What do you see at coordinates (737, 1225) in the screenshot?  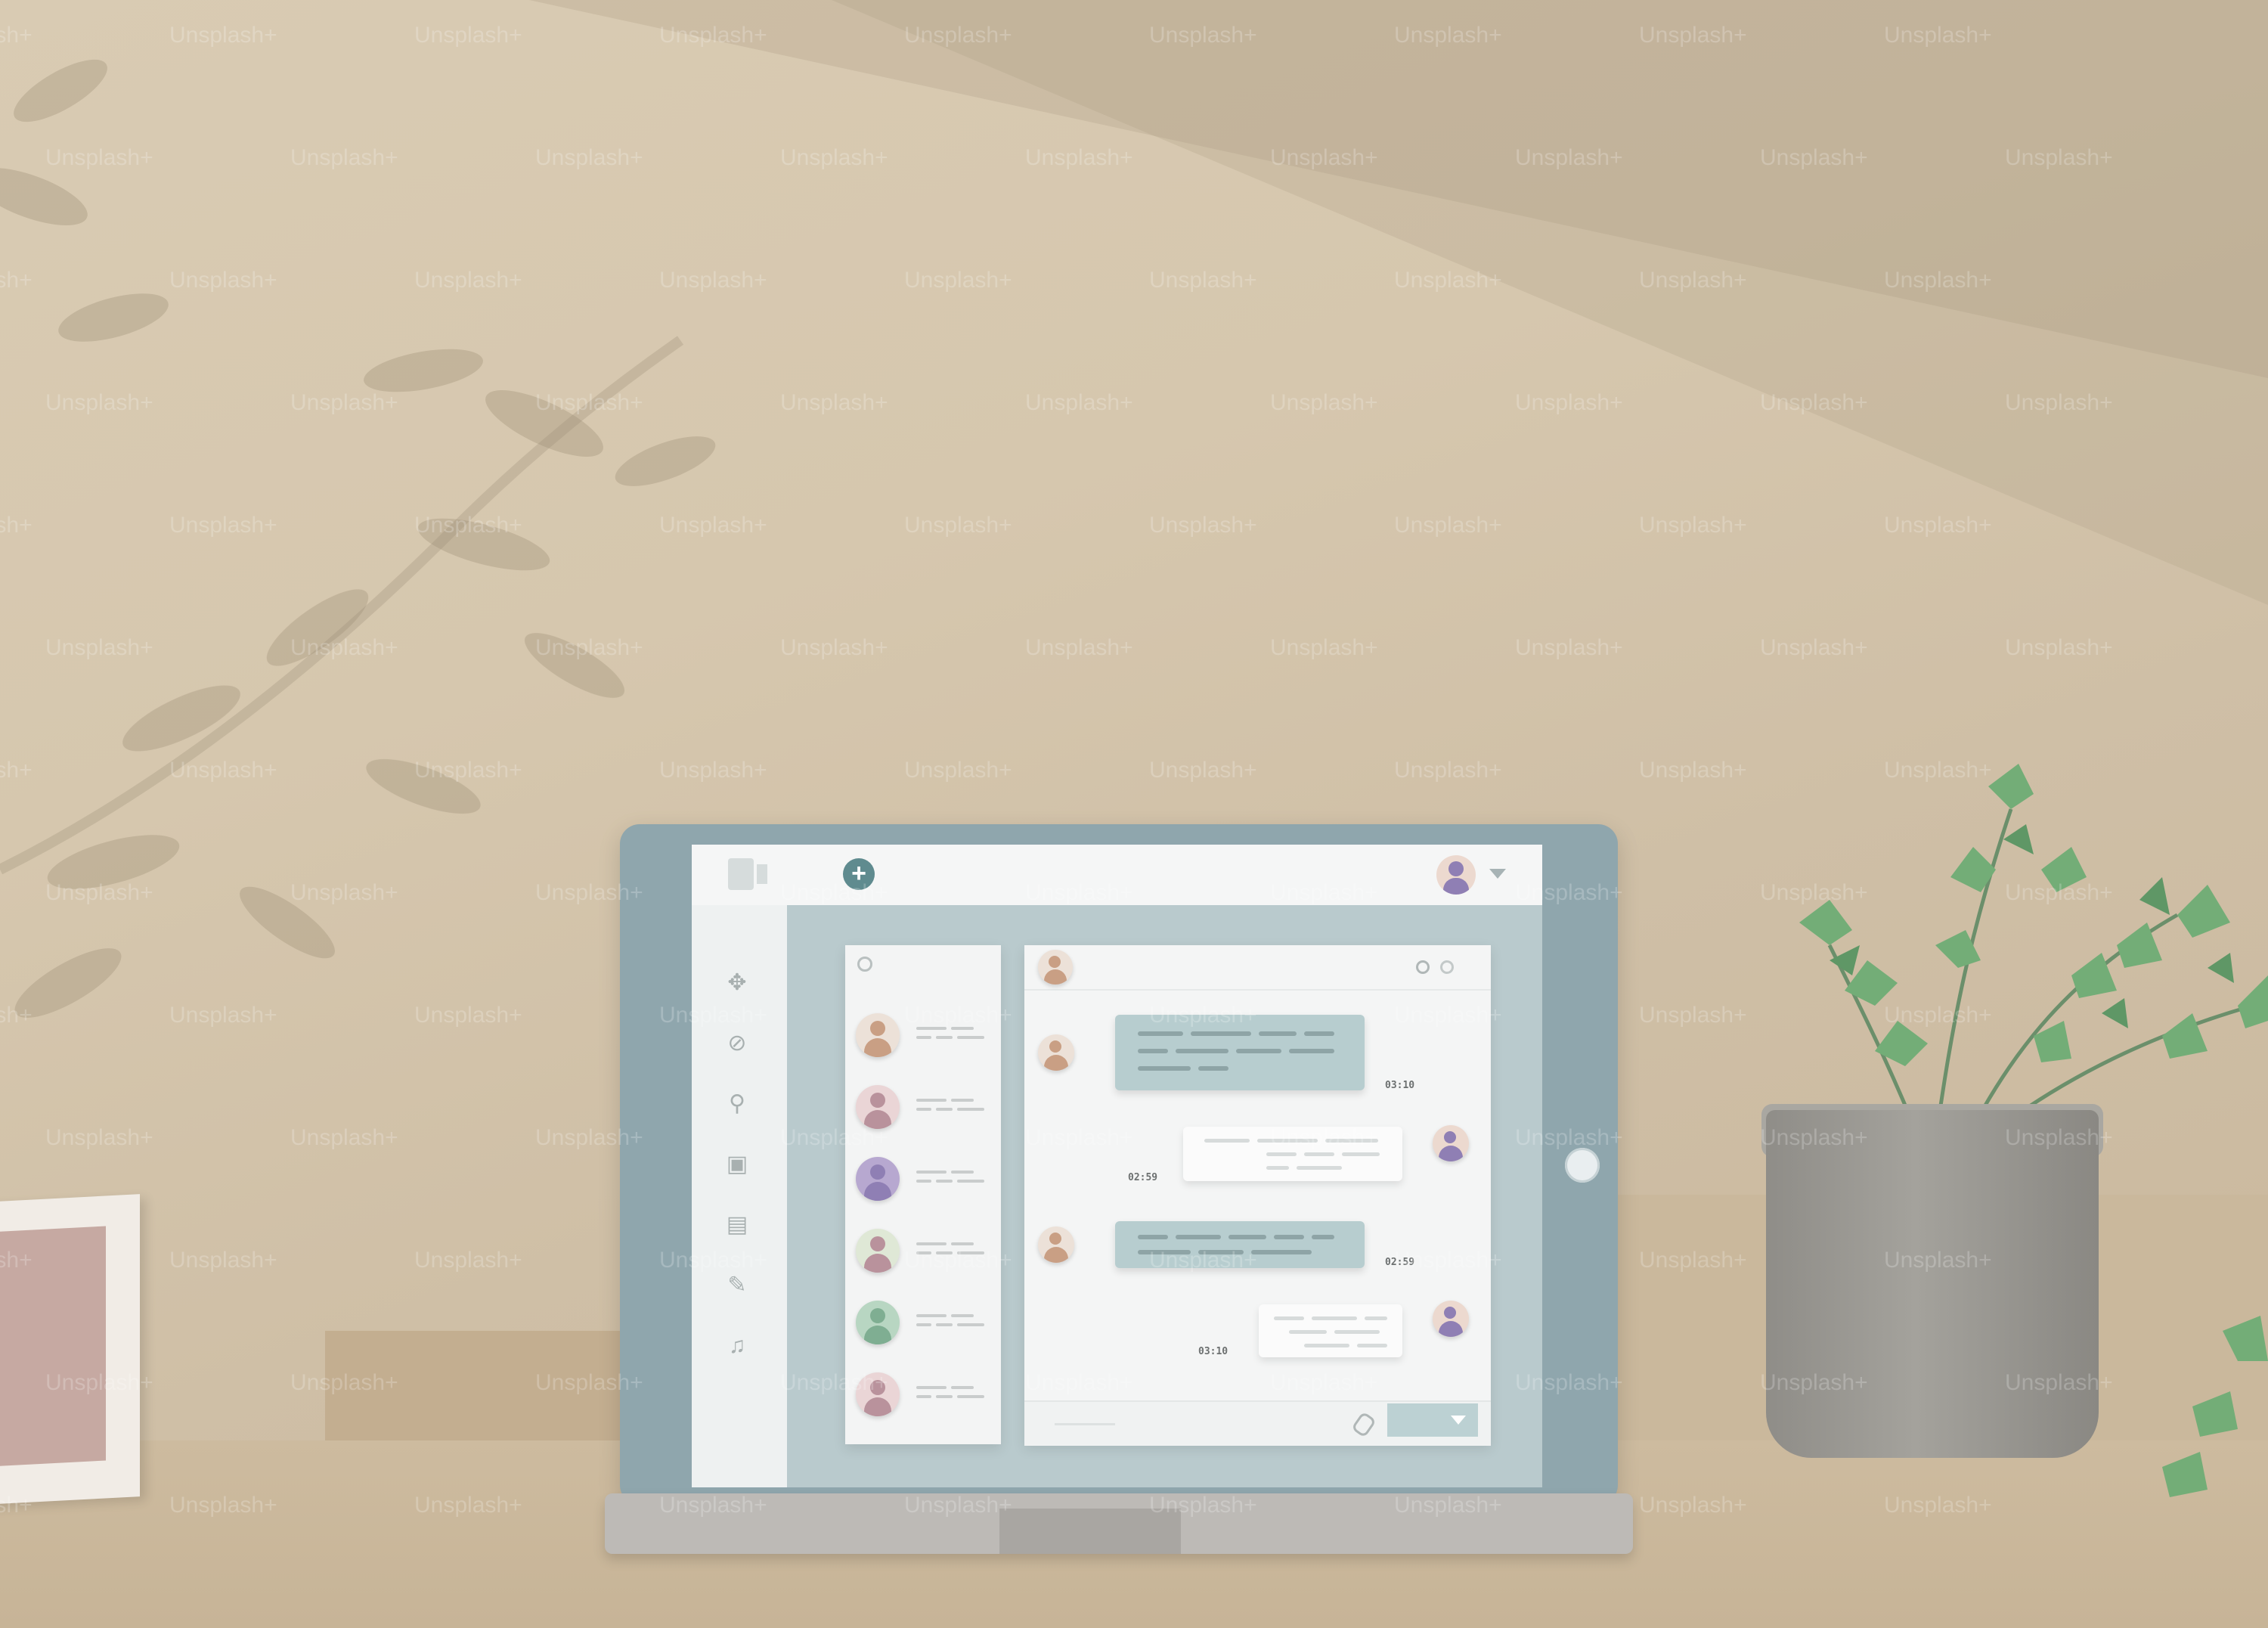 I see `document-icon: ▤` at bounding box center [737, 1225].